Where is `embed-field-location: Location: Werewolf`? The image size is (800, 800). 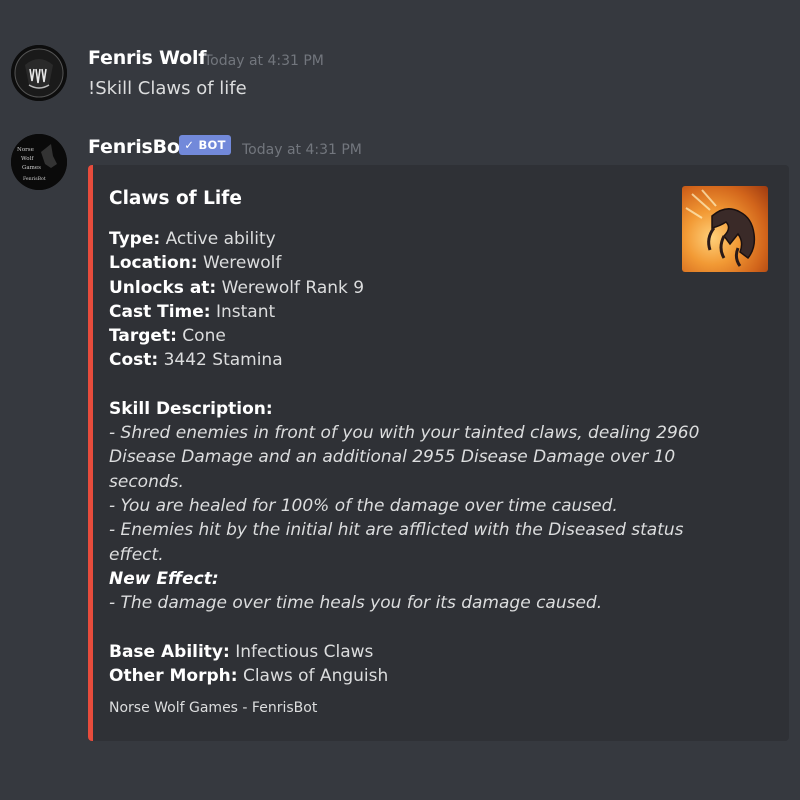
embed-field-location: Location: Werewolf is located at coordinates (195, 263).